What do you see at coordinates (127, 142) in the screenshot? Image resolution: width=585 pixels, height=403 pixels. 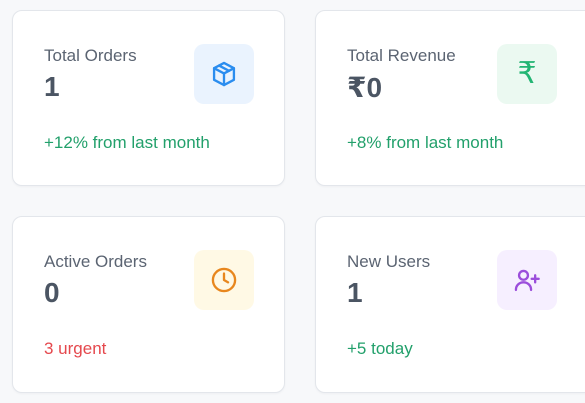 I see `card-trend: +12% from last month` at bounding box center [127, 142].